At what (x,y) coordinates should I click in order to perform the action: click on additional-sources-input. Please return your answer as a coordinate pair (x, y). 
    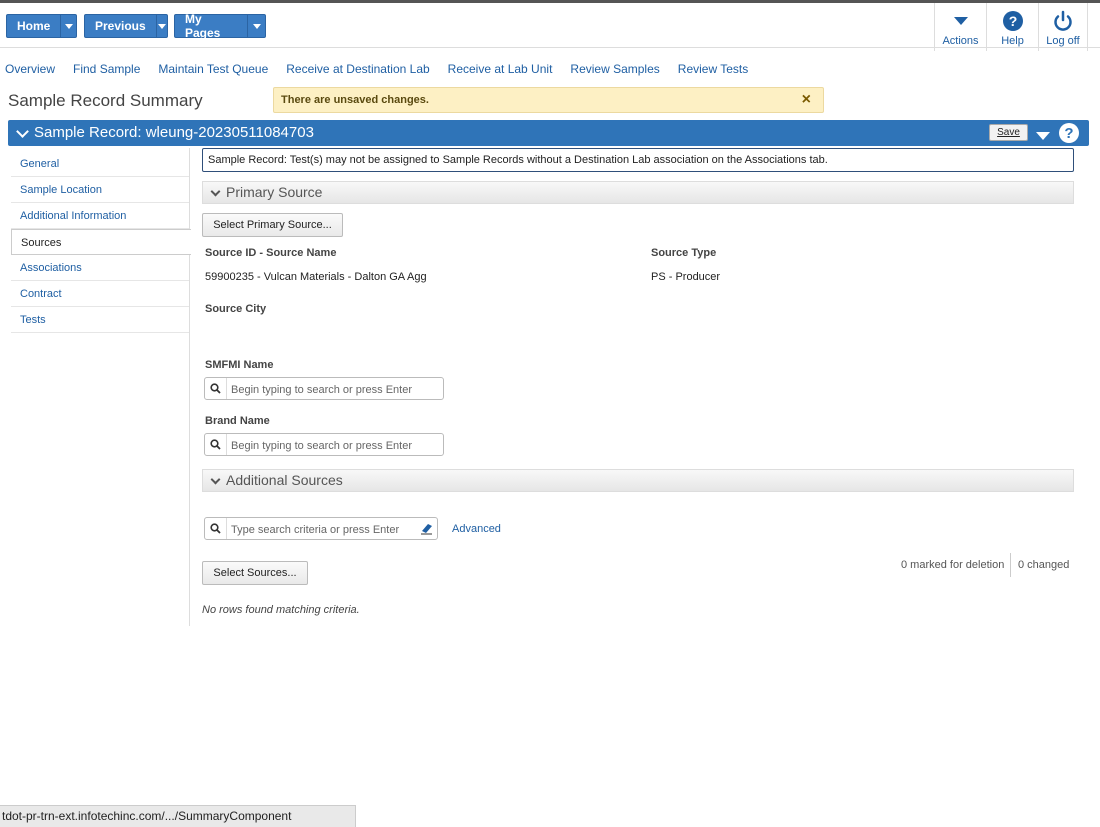
    Looking at the image, I should click on (324, 529).